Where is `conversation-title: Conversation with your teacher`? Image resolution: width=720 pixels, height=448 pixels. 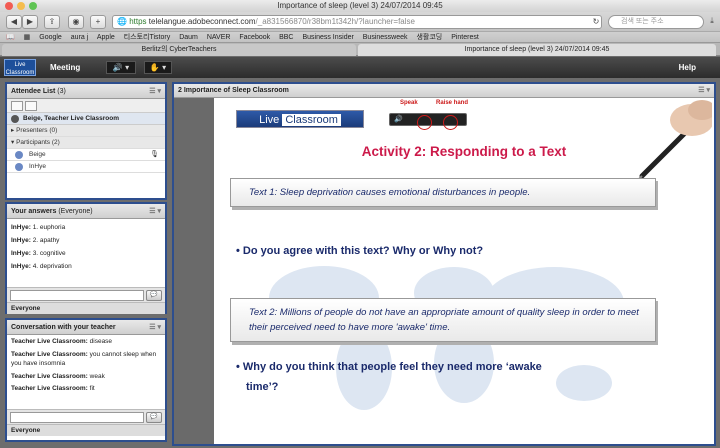
conversation-title: Conversation with your teacher is located at coordinates (63, 327).